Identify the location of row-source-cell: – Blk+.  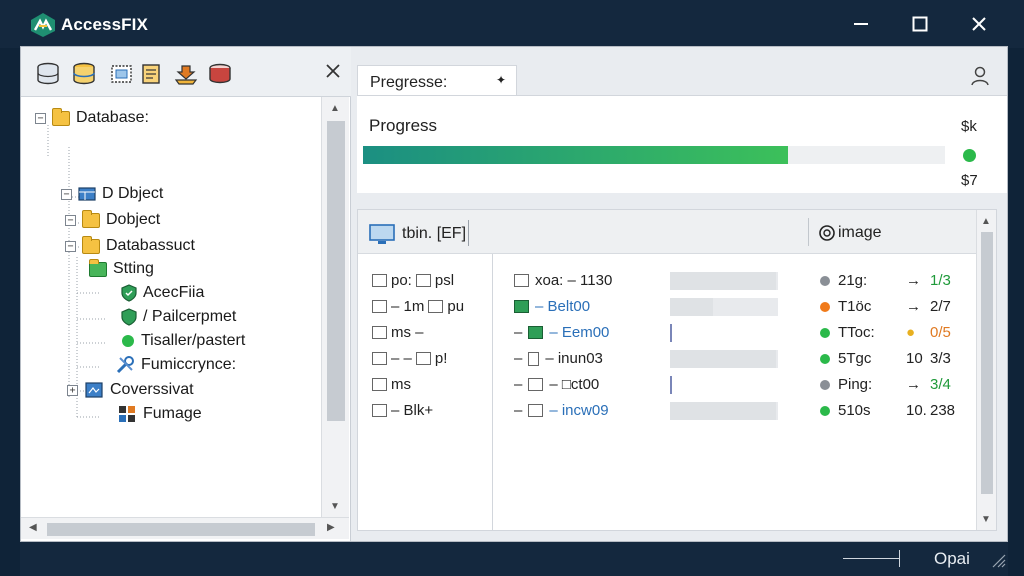
(402, 410).